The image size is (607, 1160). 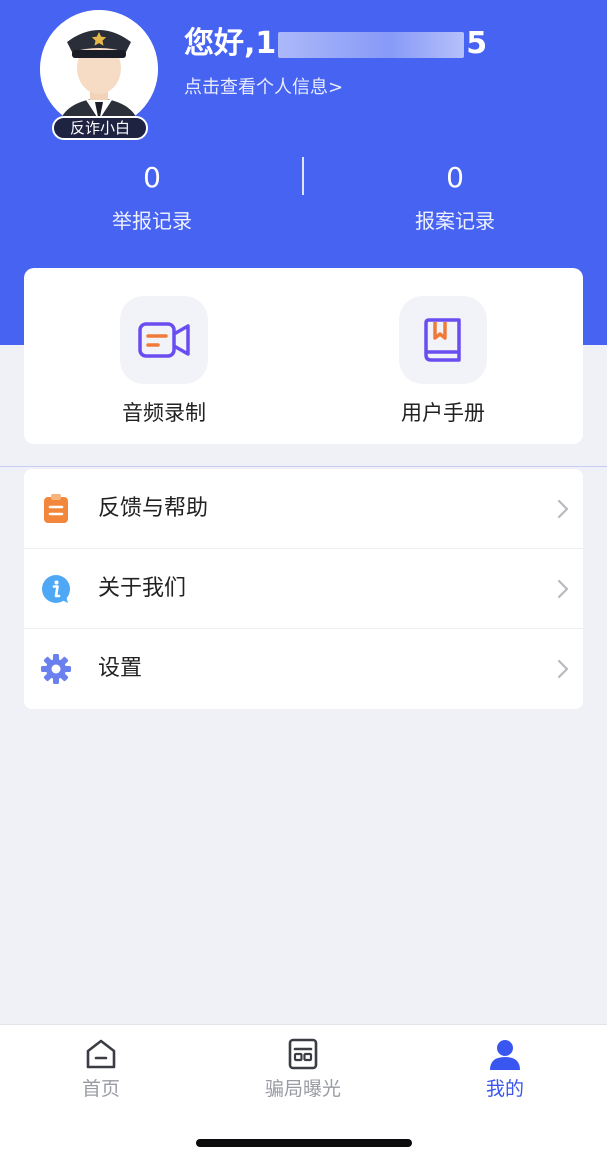 What do you see at coordinates (371, 44) in the screenshot?
I see `phone-mask` at bounding box center [371, 44].